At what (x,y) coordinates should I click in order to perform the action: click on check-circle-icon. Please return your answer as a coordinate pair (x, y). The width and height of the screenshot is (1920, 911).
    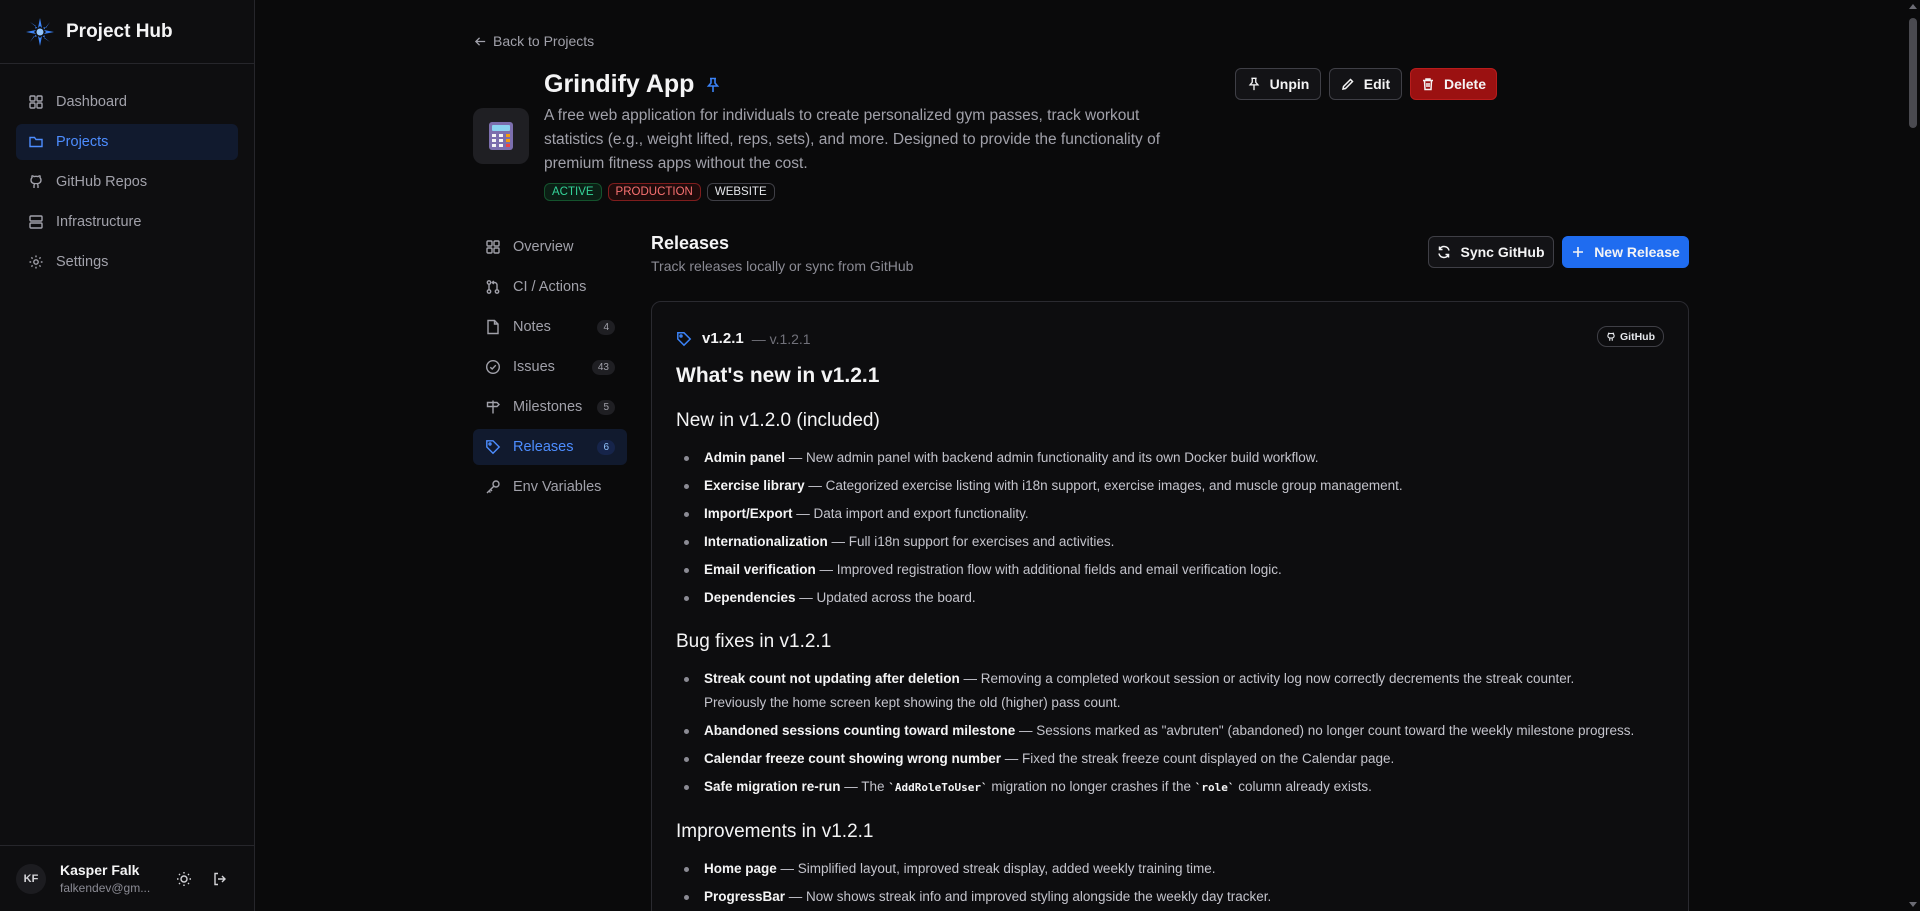
    Looking at the image, I should click on (493, 367).